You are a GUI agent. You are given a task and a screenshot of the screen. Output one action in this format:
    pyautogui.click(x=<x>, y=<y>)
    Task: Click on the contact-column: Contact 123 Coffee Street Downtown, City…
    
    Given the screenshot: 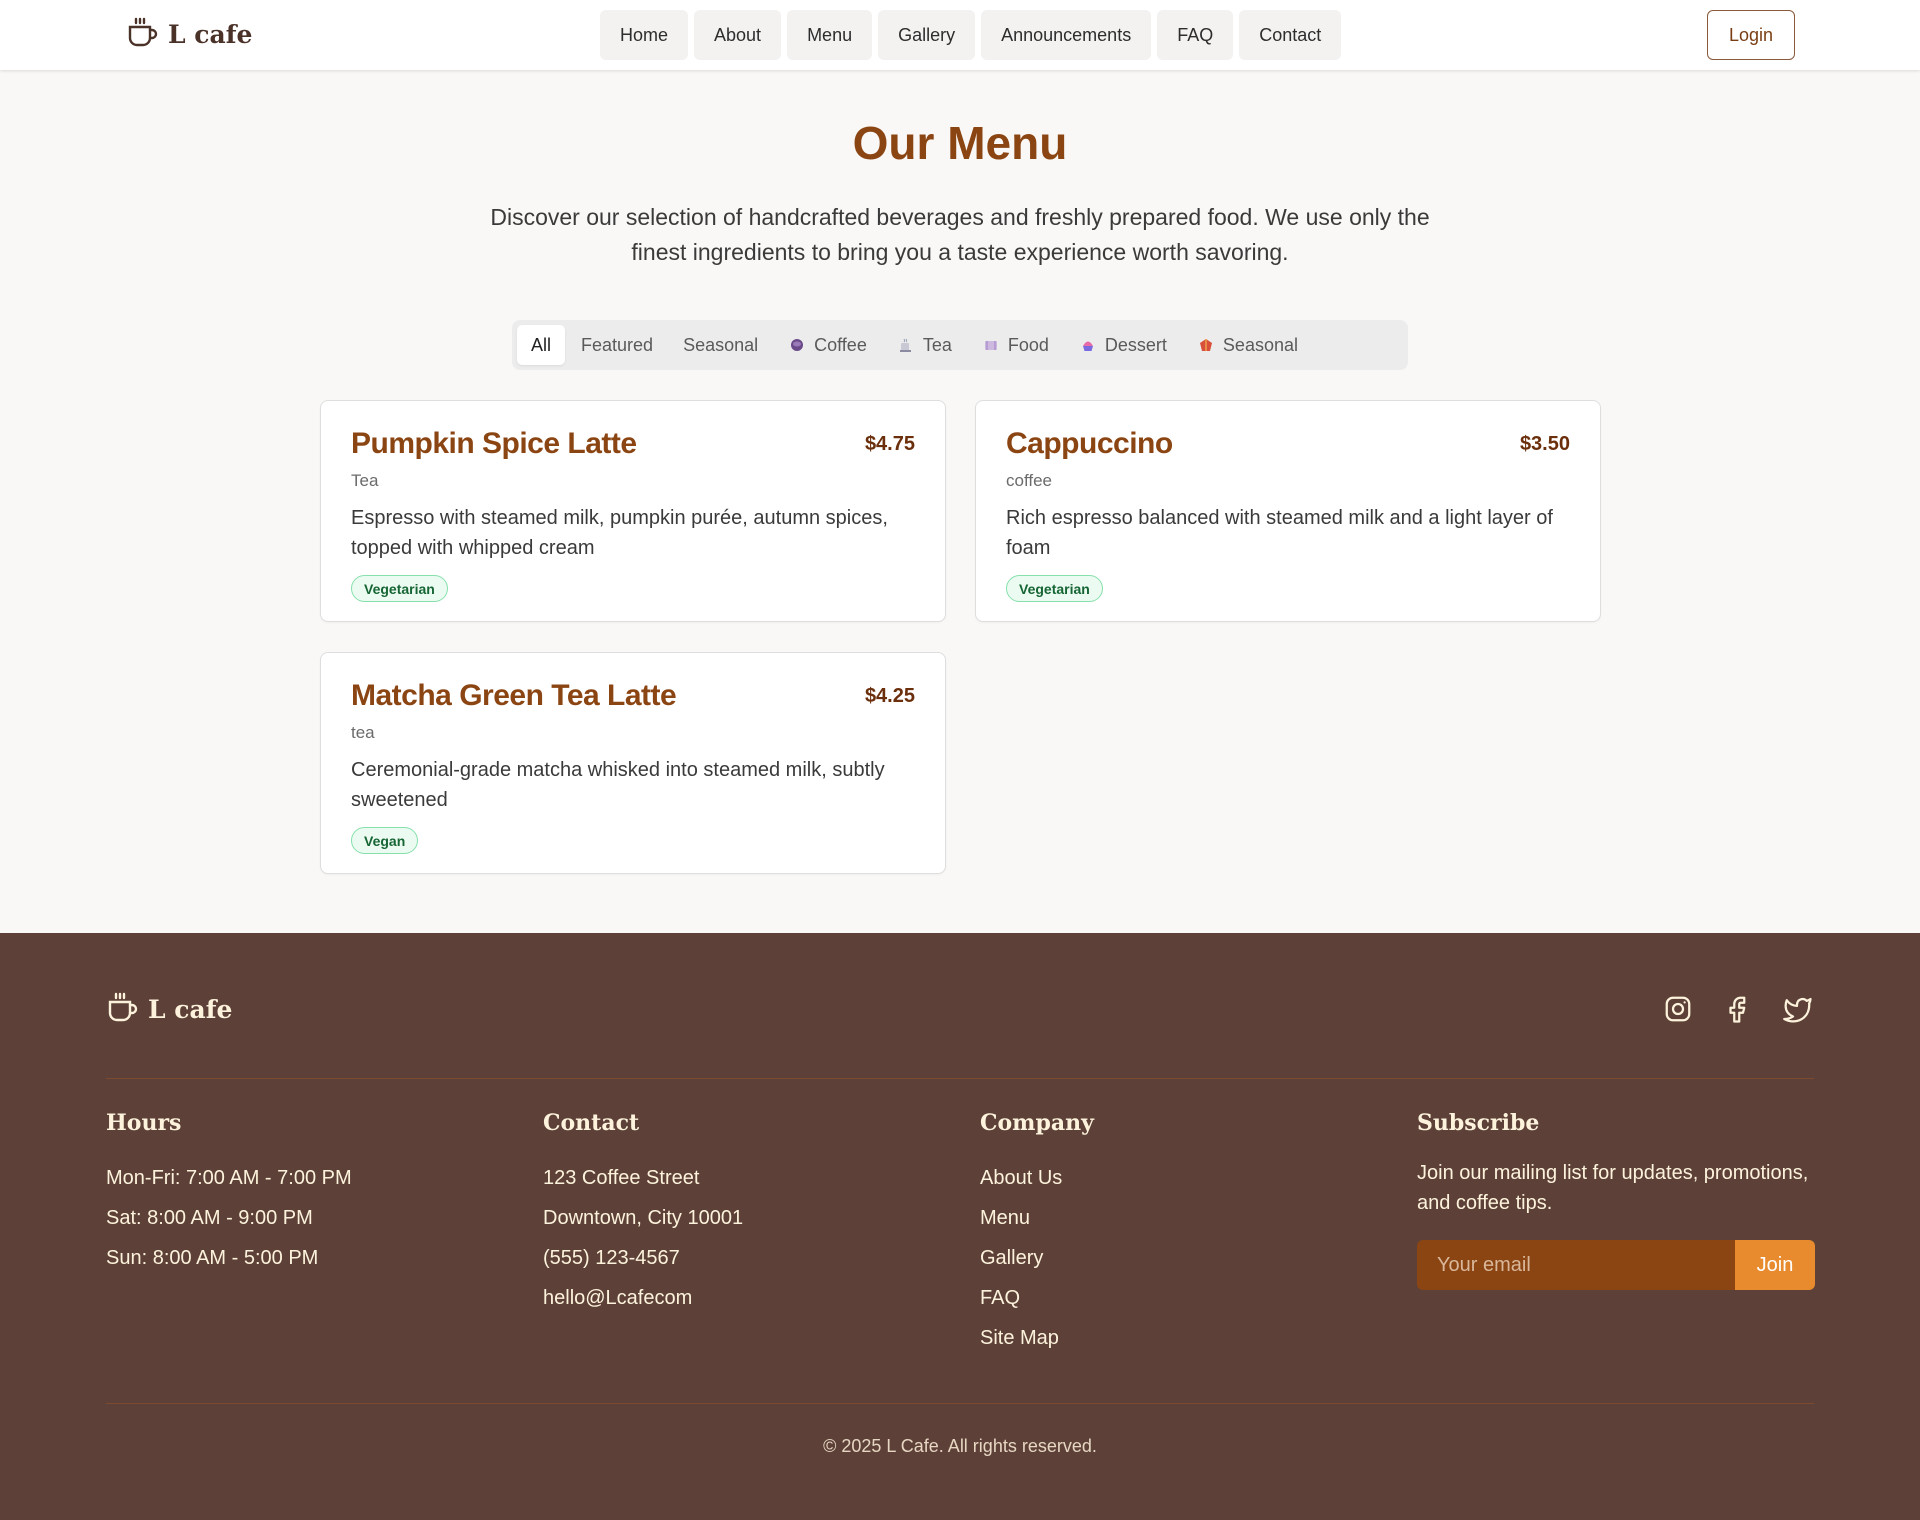 What is the action you would take?
    pyautogui.click(x=743, y=1214)
    